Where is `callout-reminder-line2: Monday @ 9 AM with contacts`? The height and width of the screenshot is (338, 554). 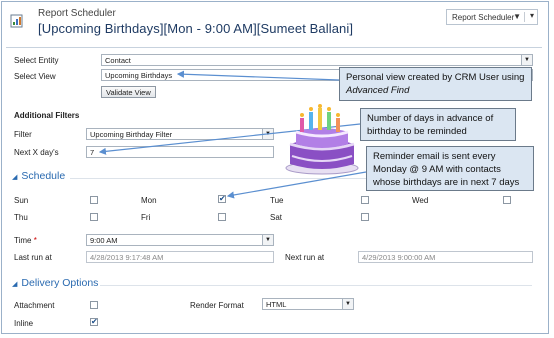 callout-reminder-line2: Monday @ 9 AM with contacts is located at coordinates (437, 169).